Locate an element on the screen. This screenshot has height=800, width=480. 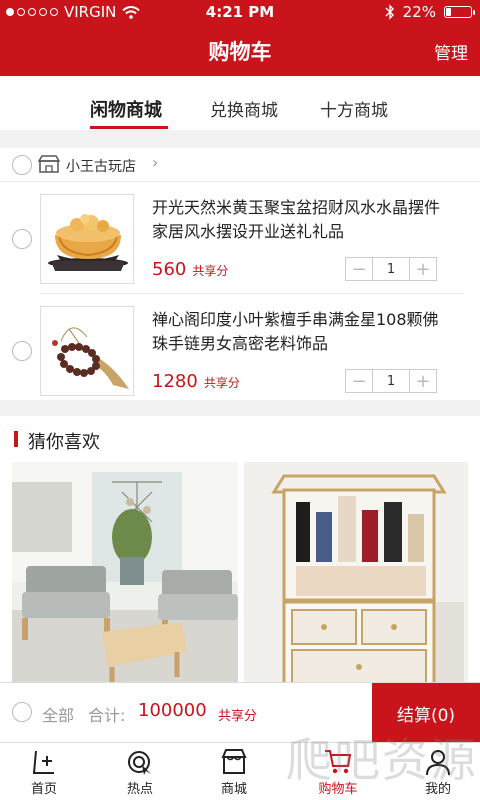
tabbar-item-hot: 热点 is located at coordinates (140, 772).